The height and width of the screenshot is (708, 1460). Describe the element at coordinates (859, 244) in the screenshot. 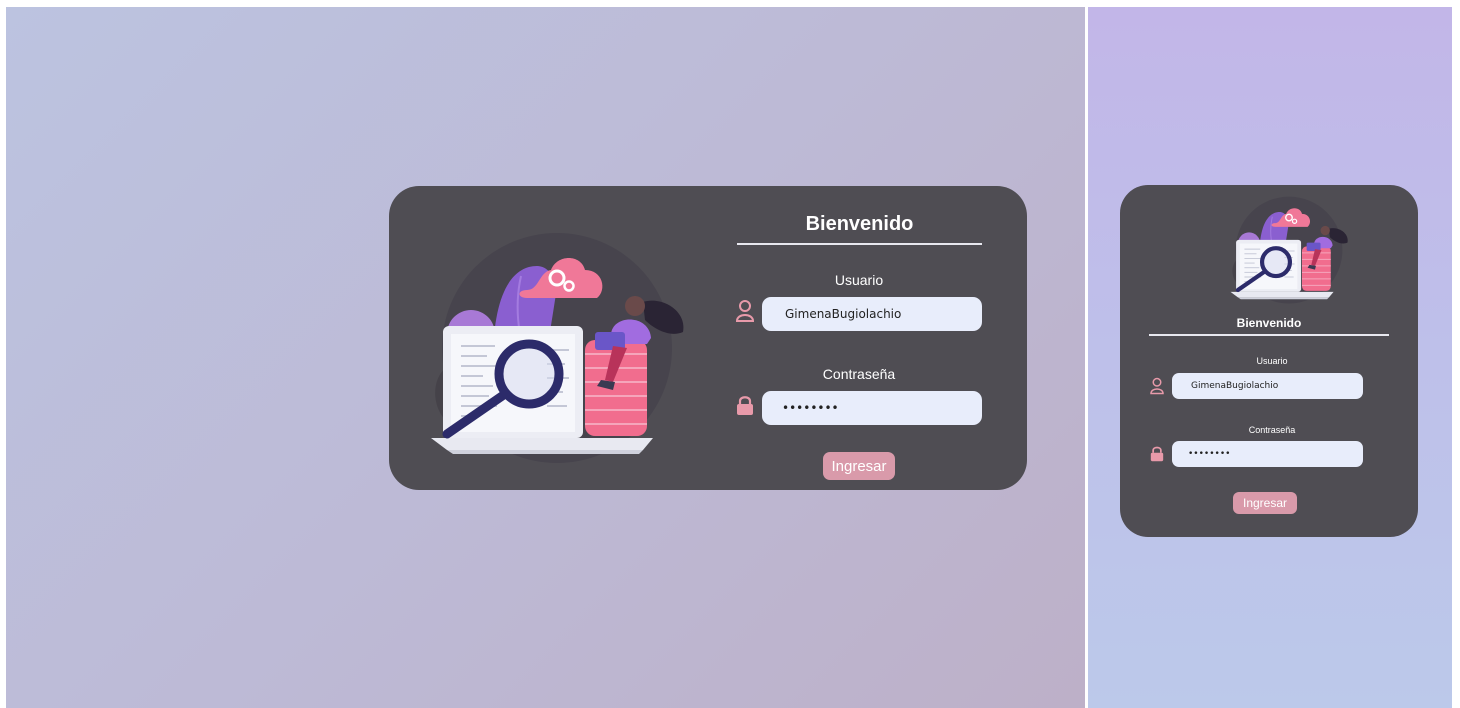

I see `title-divider` at that location.